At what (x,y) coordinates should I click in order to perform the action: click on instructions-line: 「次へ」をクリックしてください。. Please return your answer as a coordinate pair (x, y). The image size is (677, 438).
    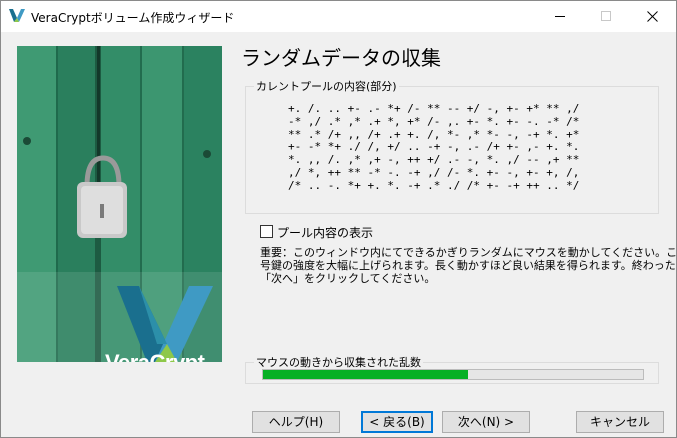
    Looking at the image, I should click on (348, 278).